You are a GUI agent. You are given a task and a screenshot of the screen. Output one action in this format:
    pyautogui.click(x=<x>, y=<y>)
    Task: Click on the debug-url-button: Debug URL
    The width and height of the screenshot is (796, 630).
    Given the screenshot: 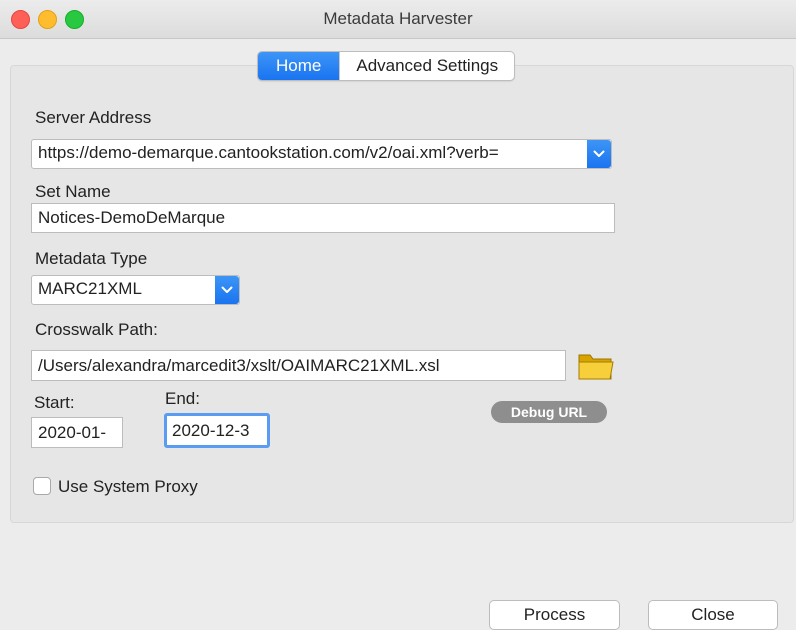 What is the action you would take?
    pyautogui.click(x=549, y=412)
    